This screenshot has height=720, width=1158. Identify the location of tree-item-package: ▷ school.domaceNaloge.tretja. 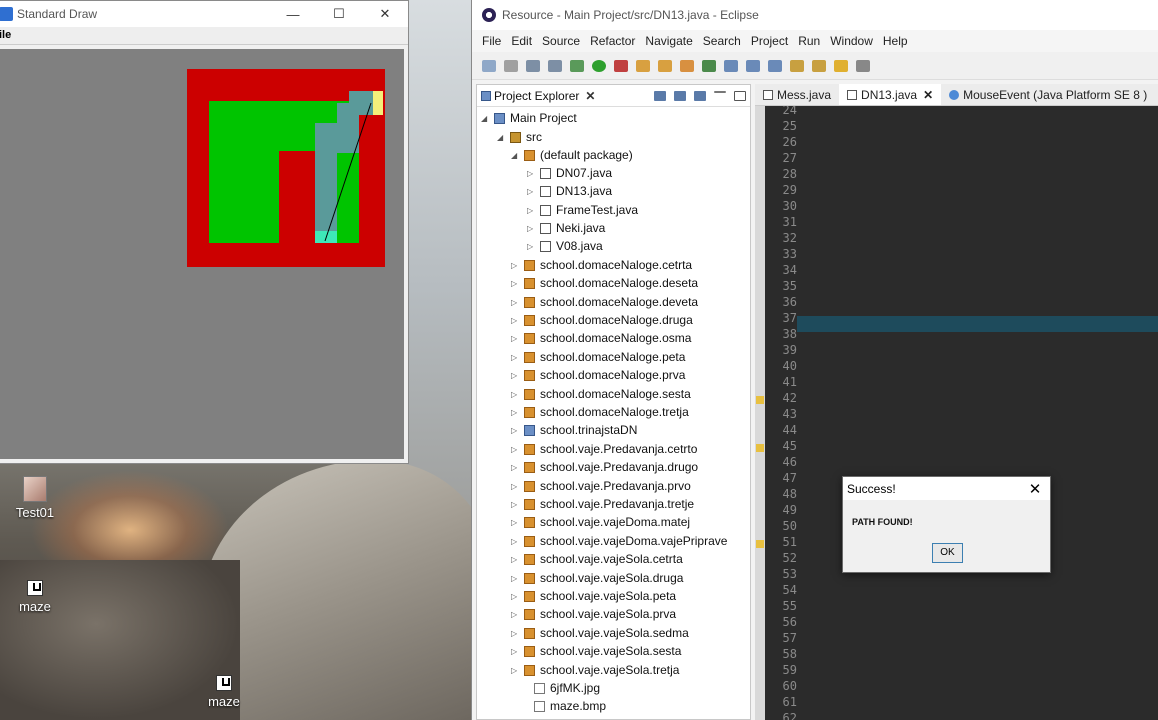
(600, 412).